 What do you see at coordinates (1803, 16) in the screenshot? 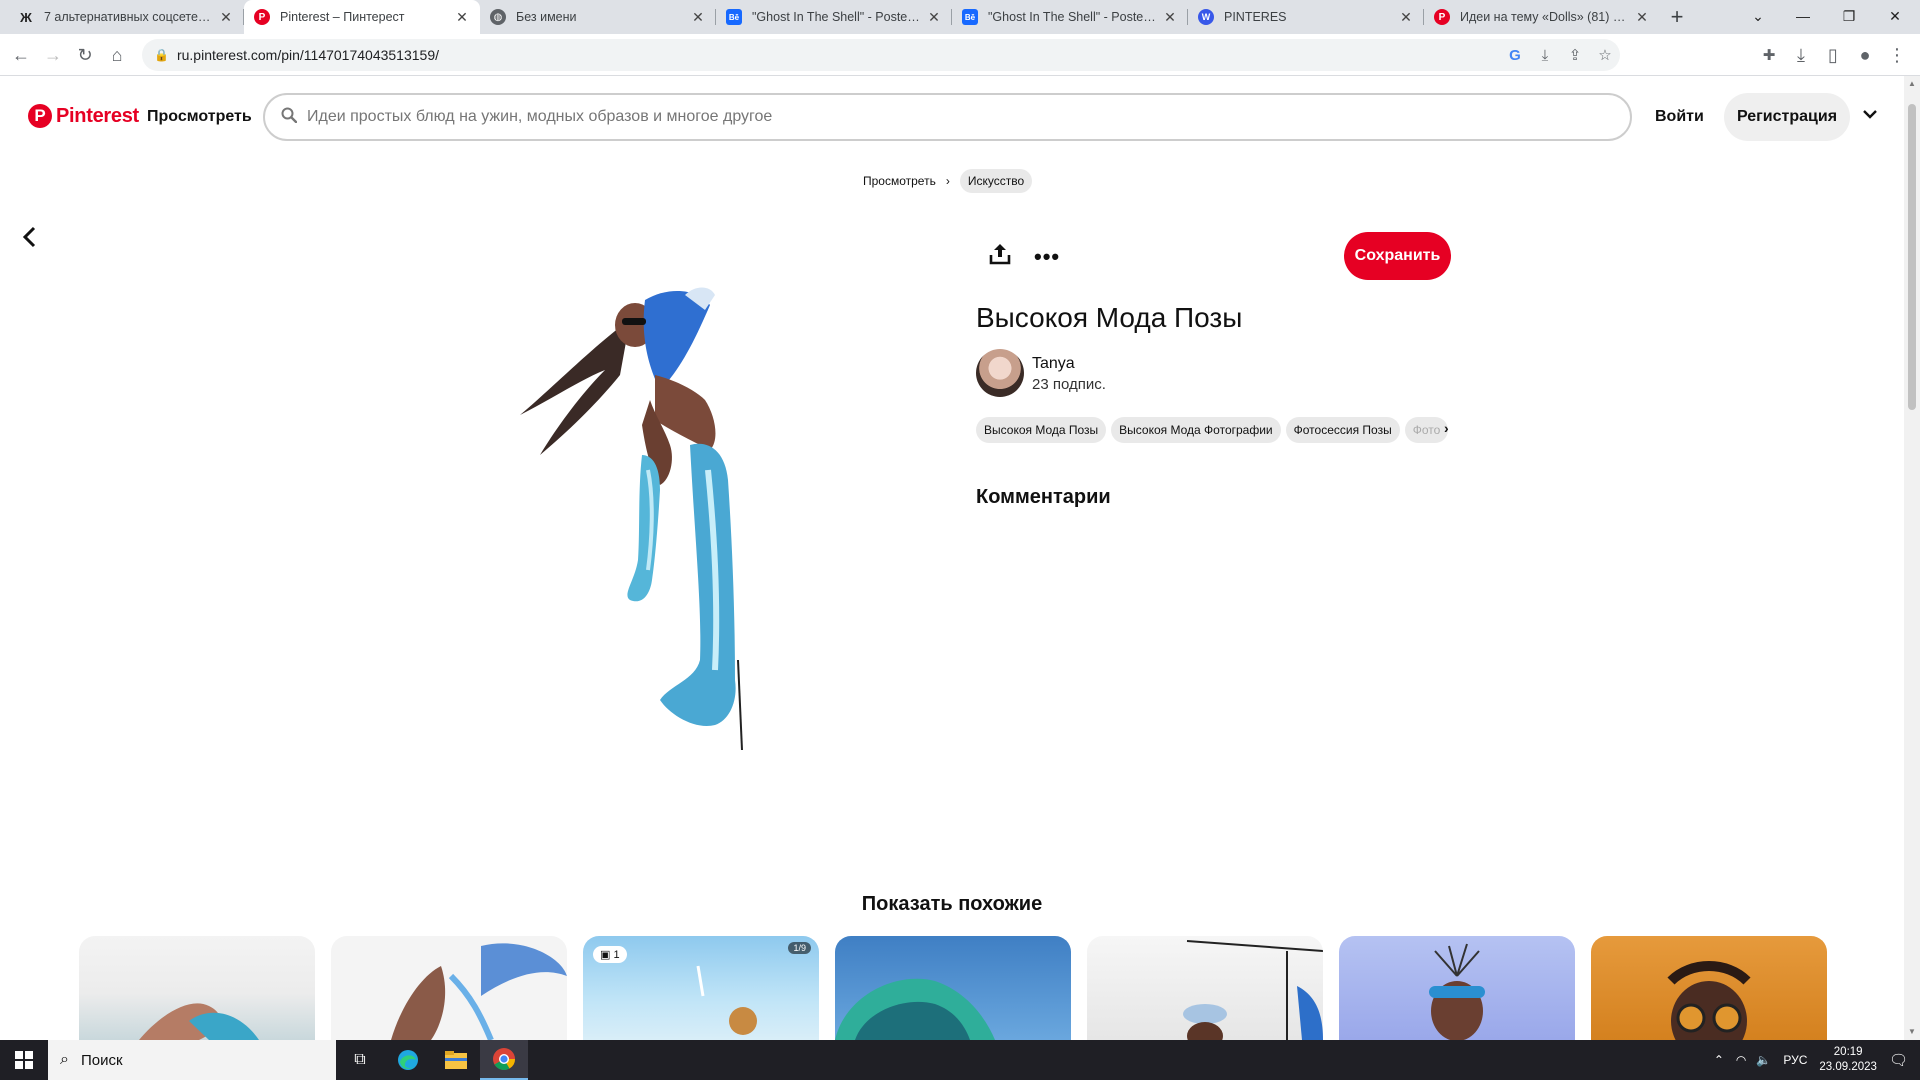
I see `minimize-button: —` at bounding box center [1803, 16].